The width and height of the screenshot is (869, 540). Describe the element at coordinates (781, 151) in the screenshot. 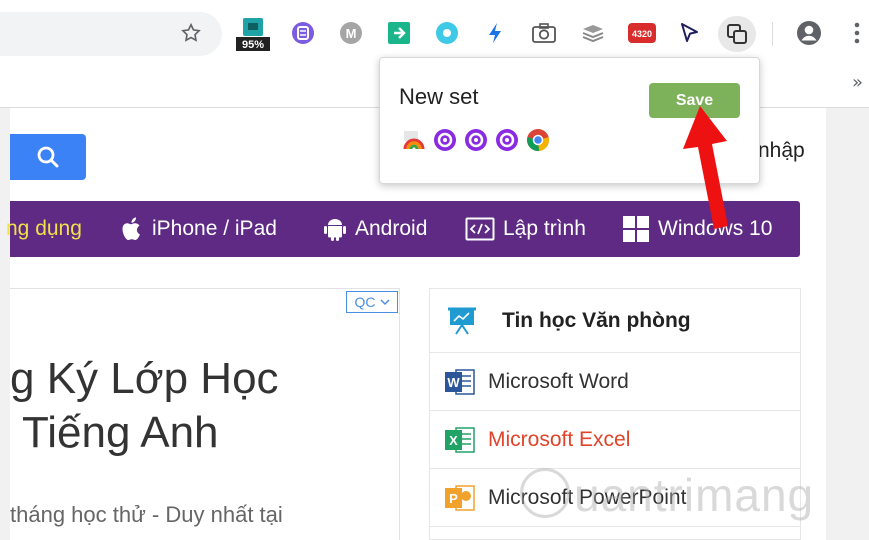

I see `login-link: nhập` at that location.